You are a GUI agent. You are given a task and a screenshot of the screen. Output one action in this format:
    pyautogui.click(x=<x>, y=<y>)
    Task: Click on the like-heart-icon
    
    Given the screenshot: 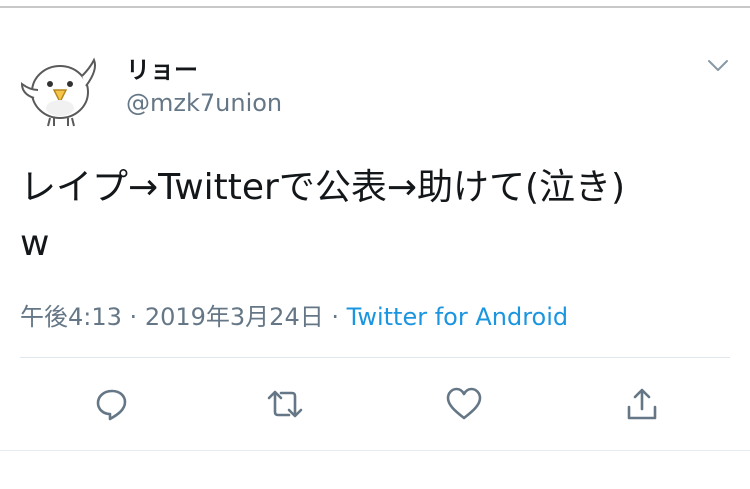 What is the action you would take?
    pyautogui.click(x=464, y=403)
    